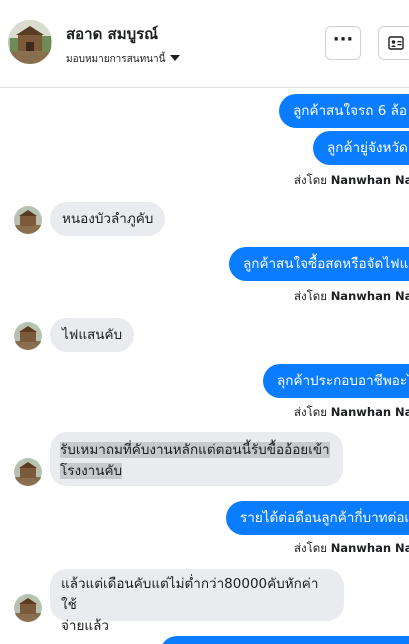 The height and width of the screenshot is (644, 409). What do you see at coordinates (91, 471) in the screenshot?
I see `message-line: โรงงานคับ` at bounding box center [91, 471].